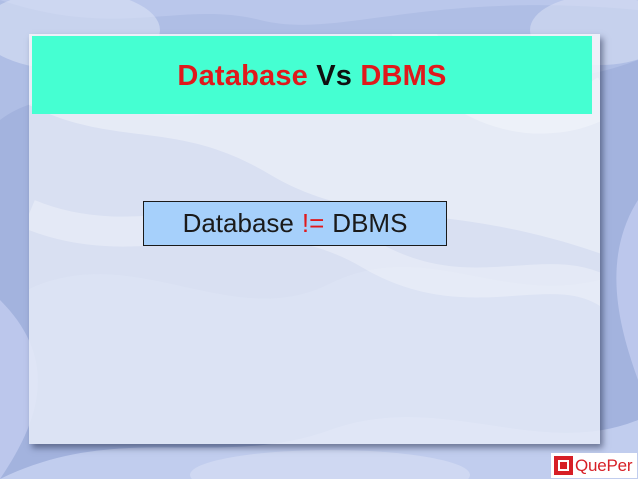 This screenshot has height=479, width=638. I want to click on logo-text: QuePer, so click(604, 465).